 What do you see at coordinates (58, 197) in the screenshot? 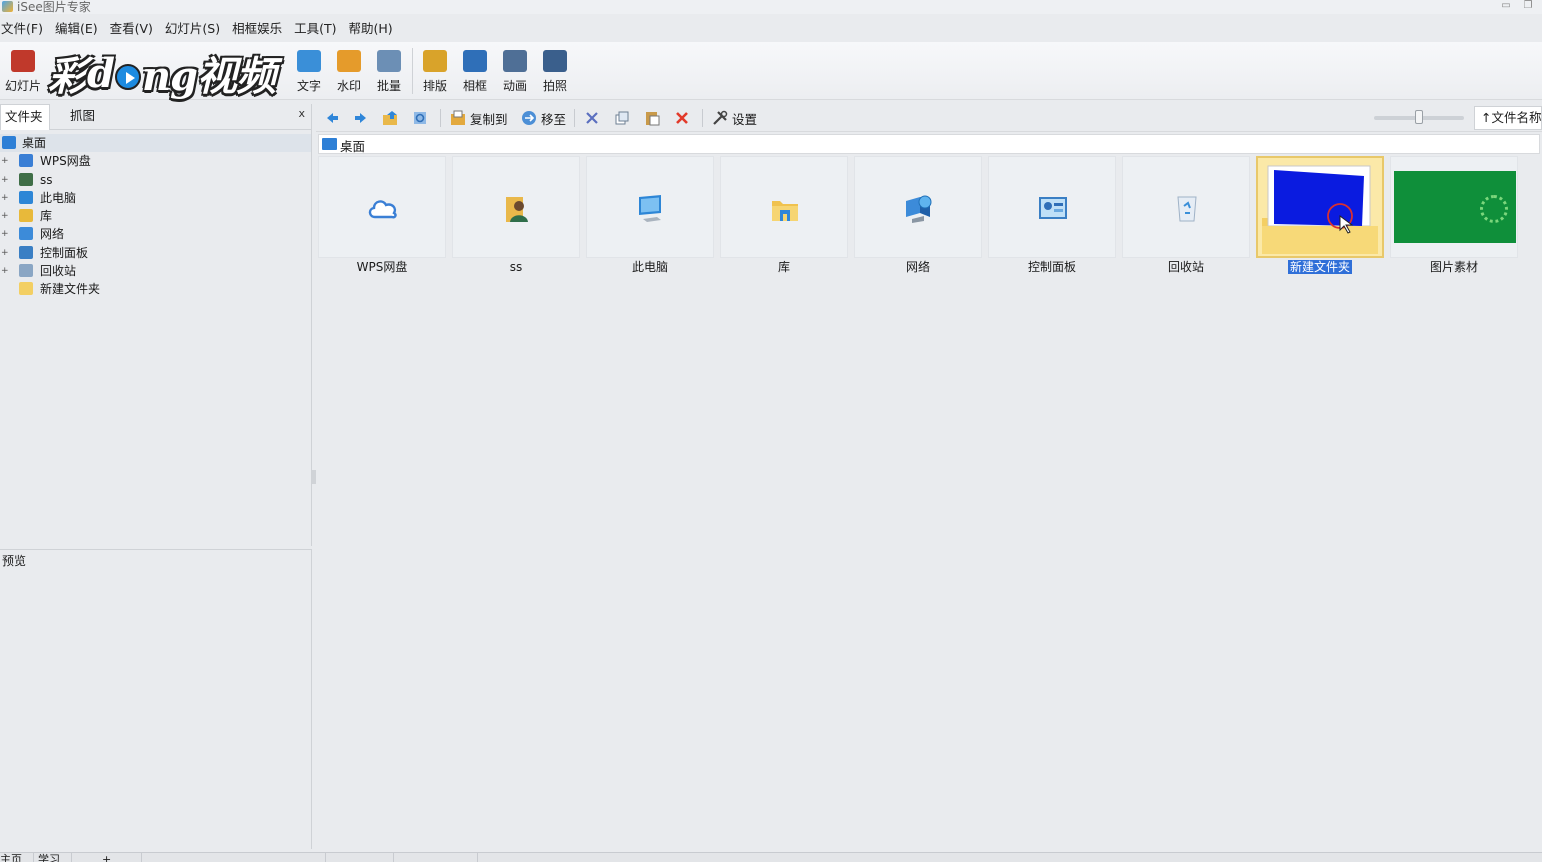
I see `tree-item-label: 此电脑` at bounding box center [58, 197].